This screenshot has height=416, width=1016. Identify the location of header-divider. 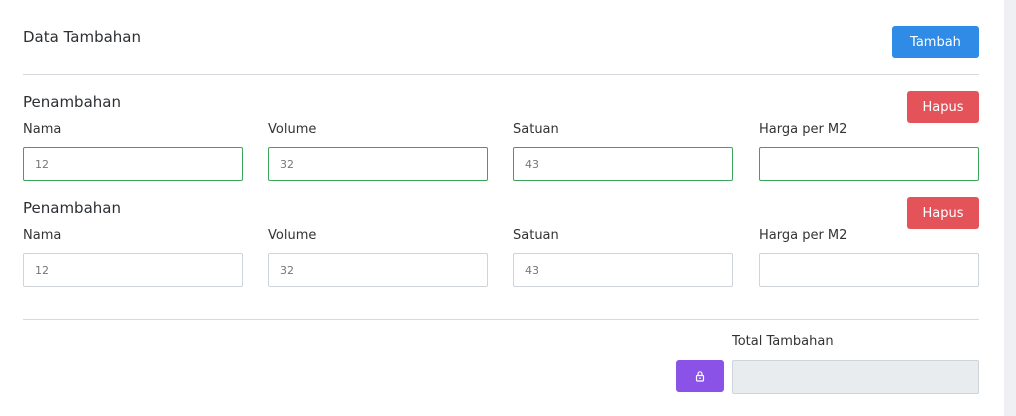
(501, 74).